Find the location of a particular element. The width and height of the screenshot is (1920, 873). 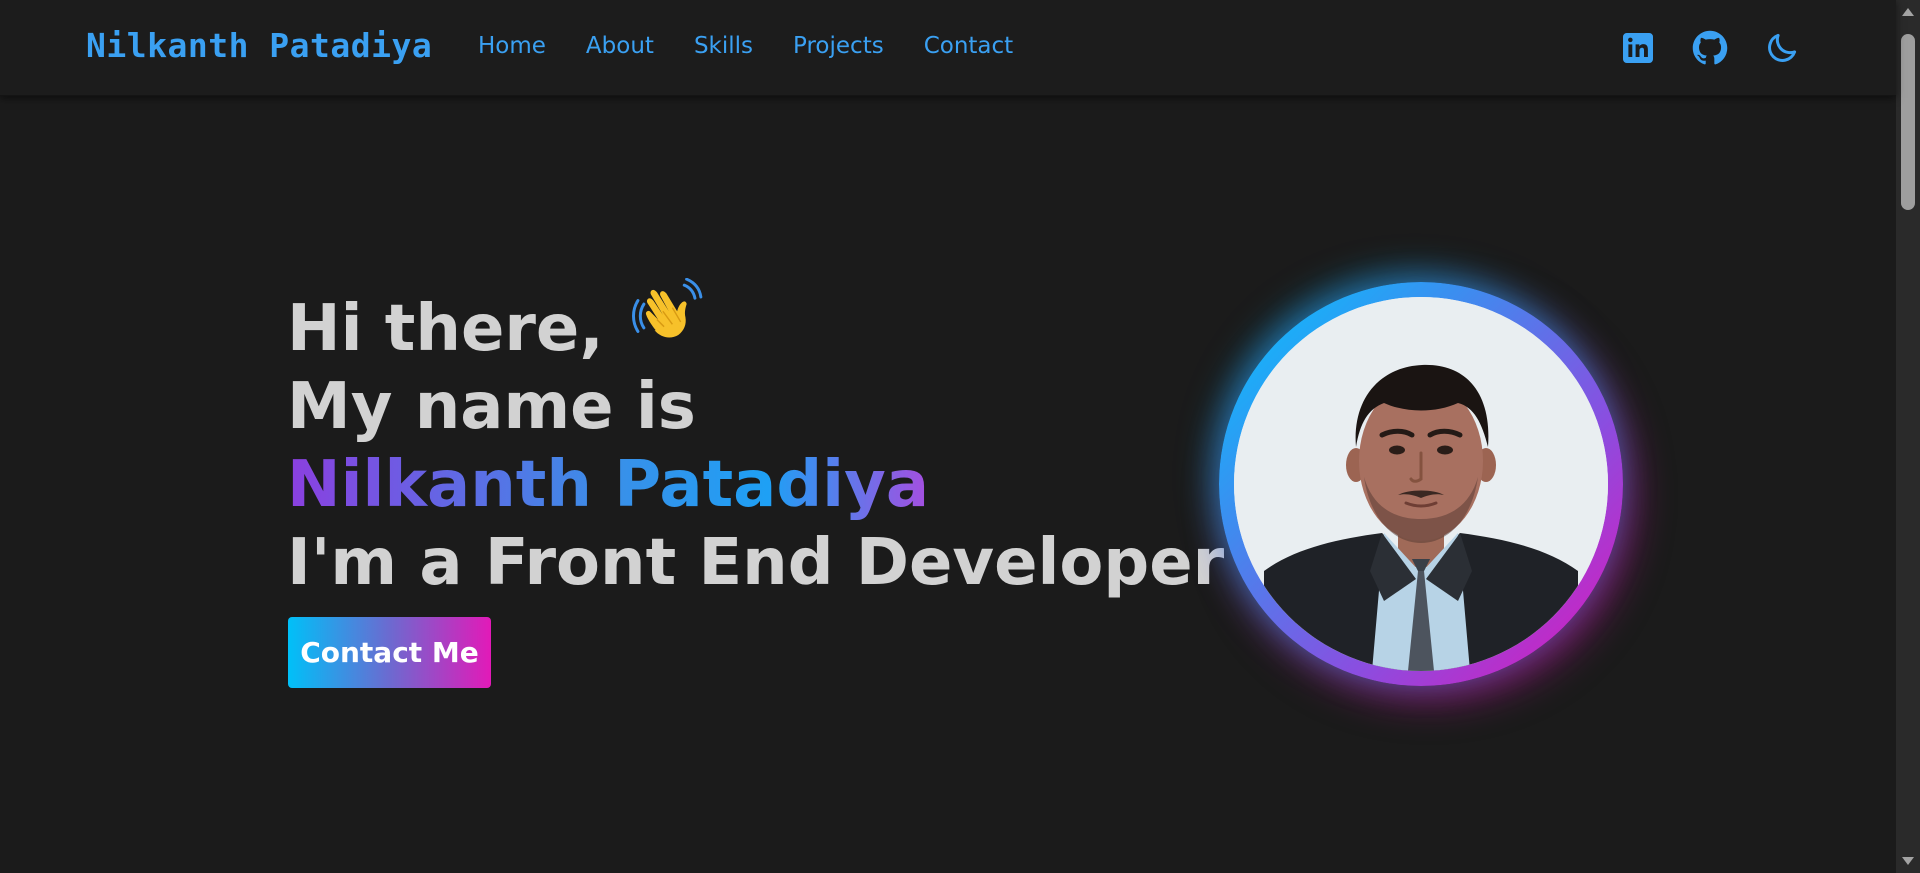

avatar-ring is located at coordinates (1421, 484).